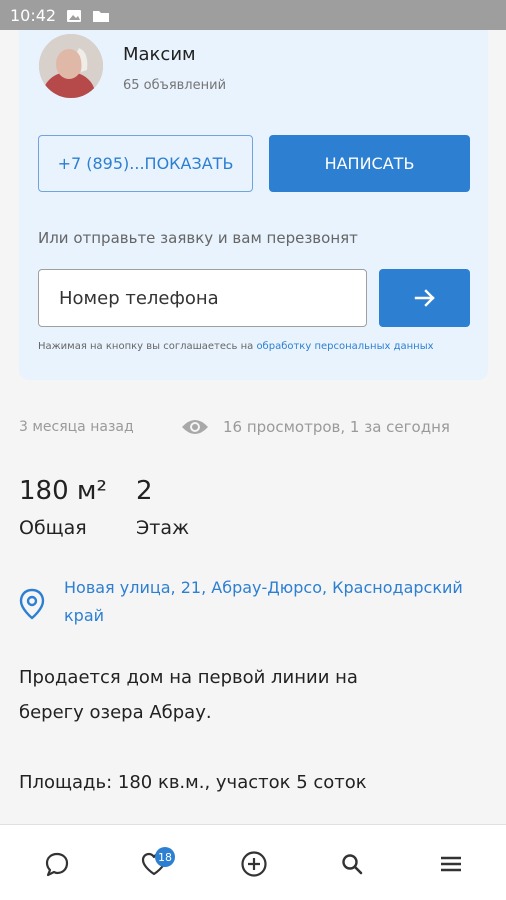  What do you see at coordinates (163, 528) in the screenshot?
I see `floor-label: Этаж` at bounding box center [163, 528].